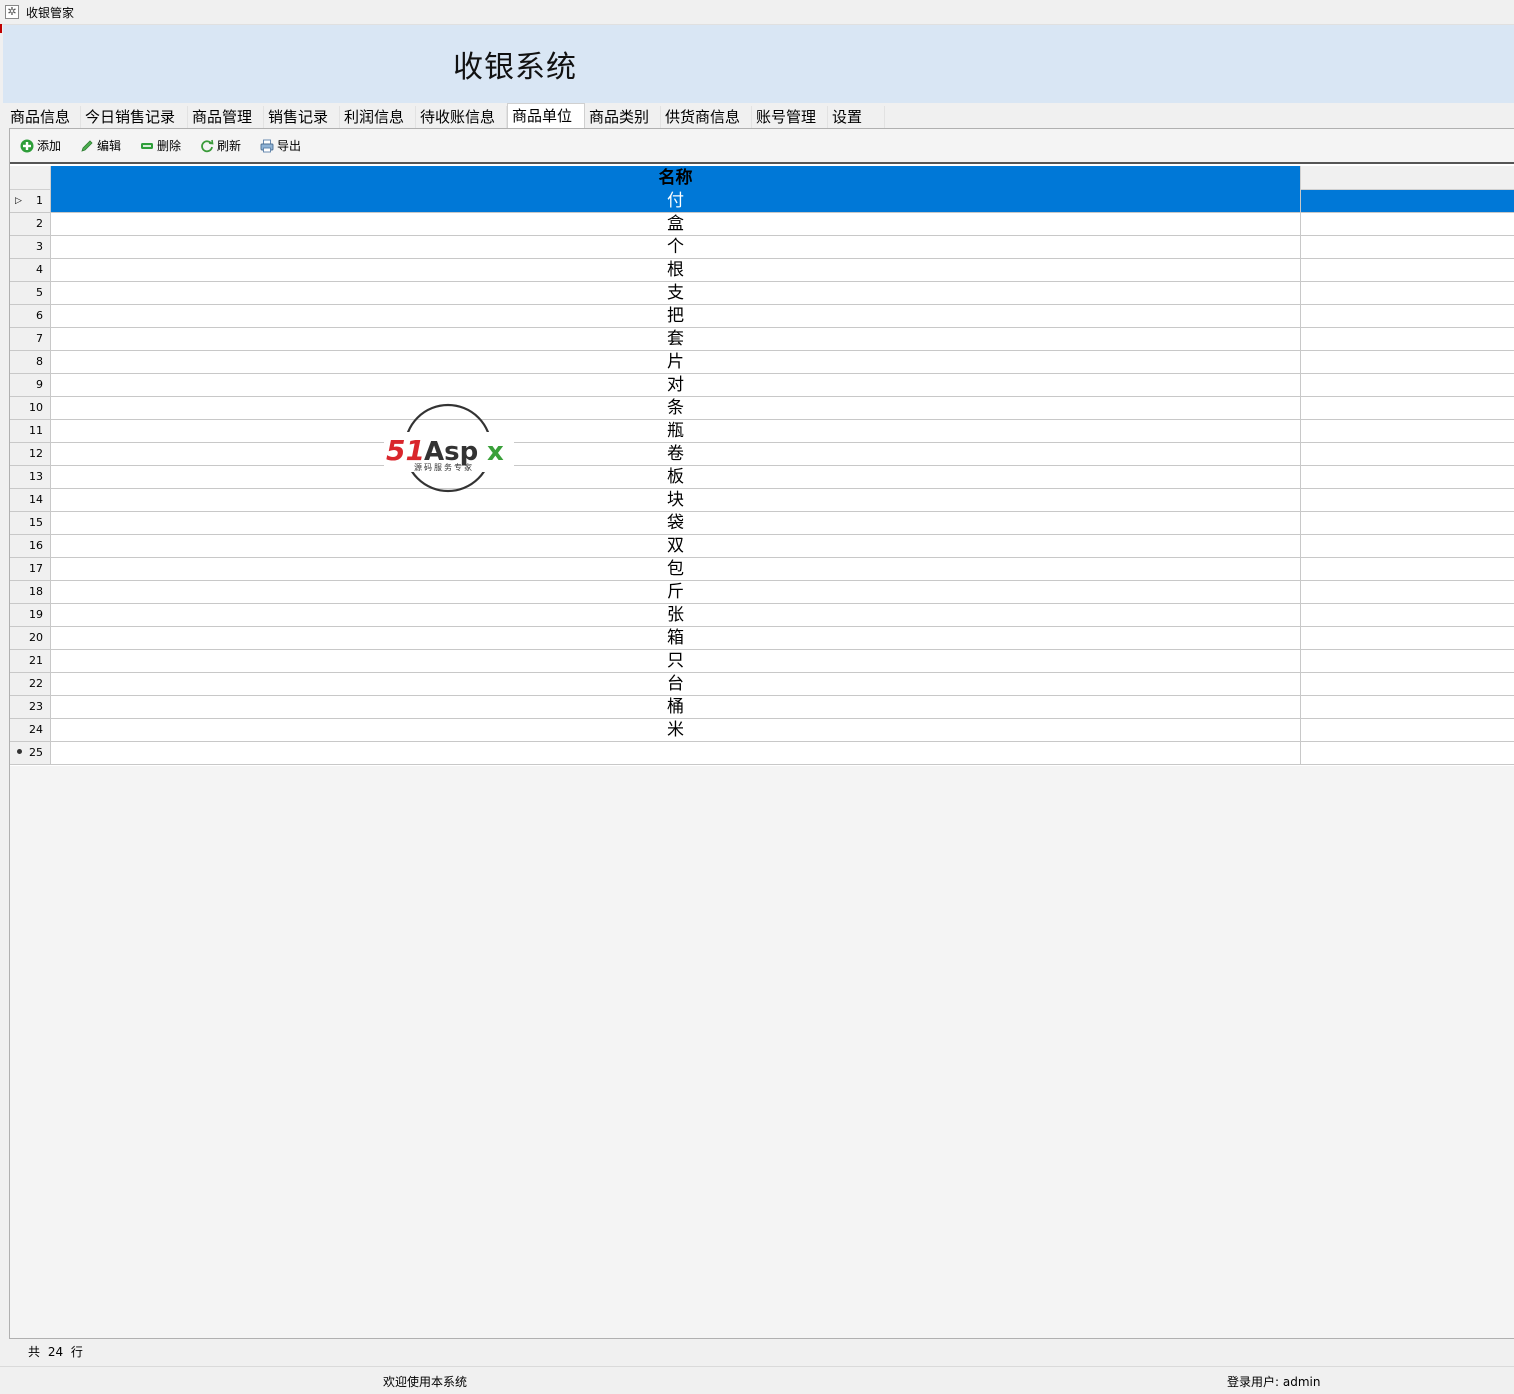  I want to click on tab-sales-records: 销售记录, so click(302, 117).